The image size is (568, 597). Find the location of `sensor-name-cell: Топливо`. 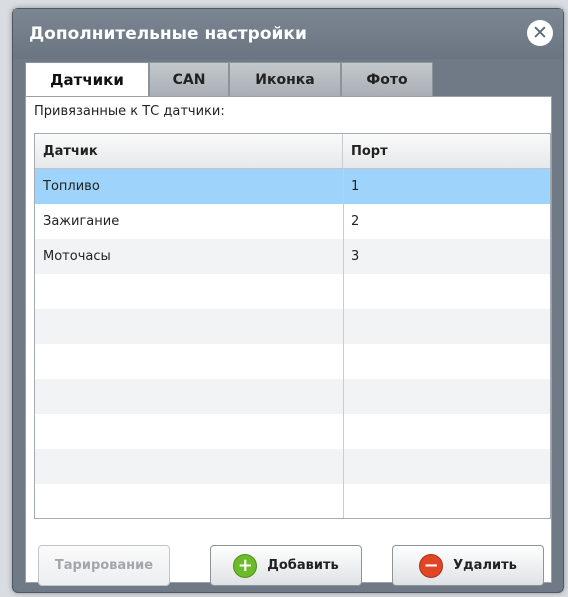

sensor-name-cell: Топливо is located at coordinates (71, 186).